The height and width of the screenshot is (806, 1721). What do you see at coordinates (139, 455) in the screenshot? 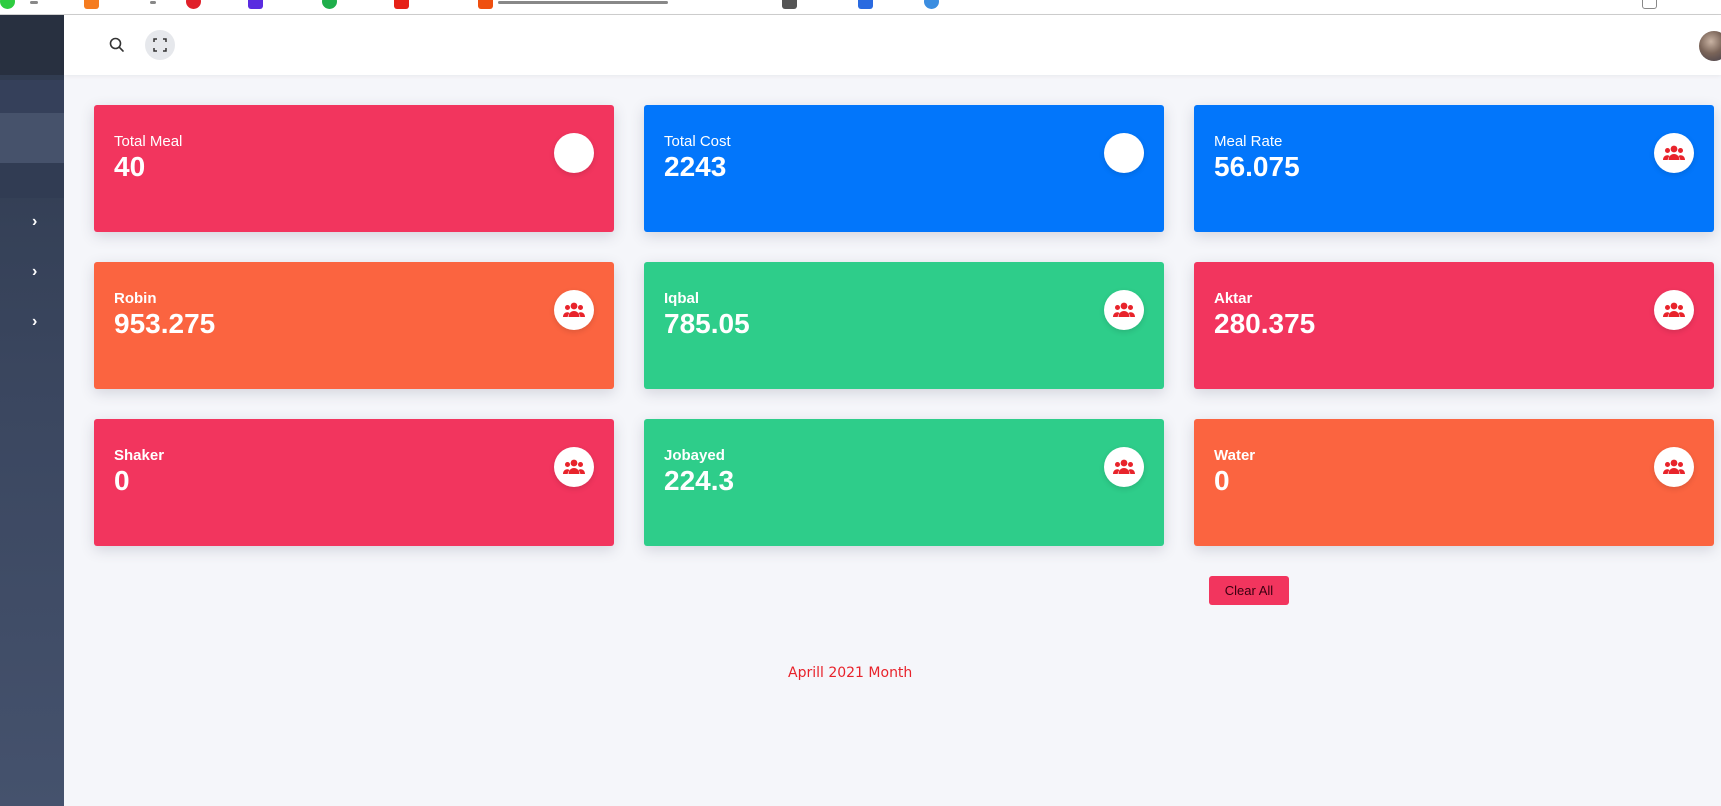
I see `card-label: Shaker` at bounding box center [139, 455].